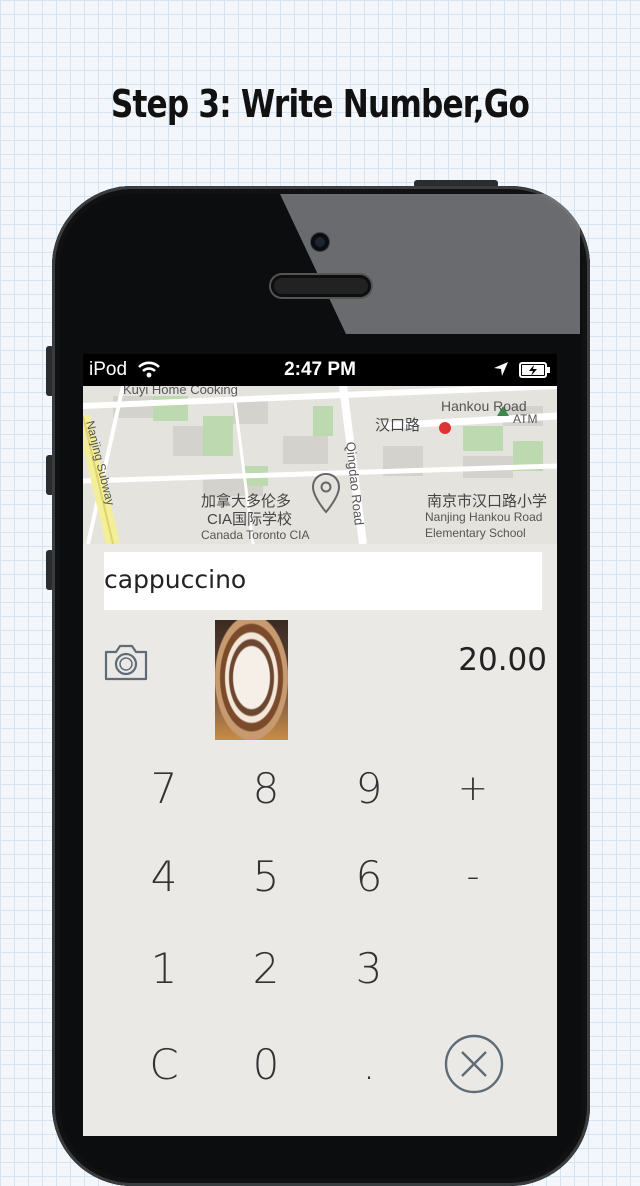 Image resolution: width=640 pixels, height=1186 pixels. Describe the element at coordinates (535, 373) in the screenshot. I see `battery-icon` at that location.